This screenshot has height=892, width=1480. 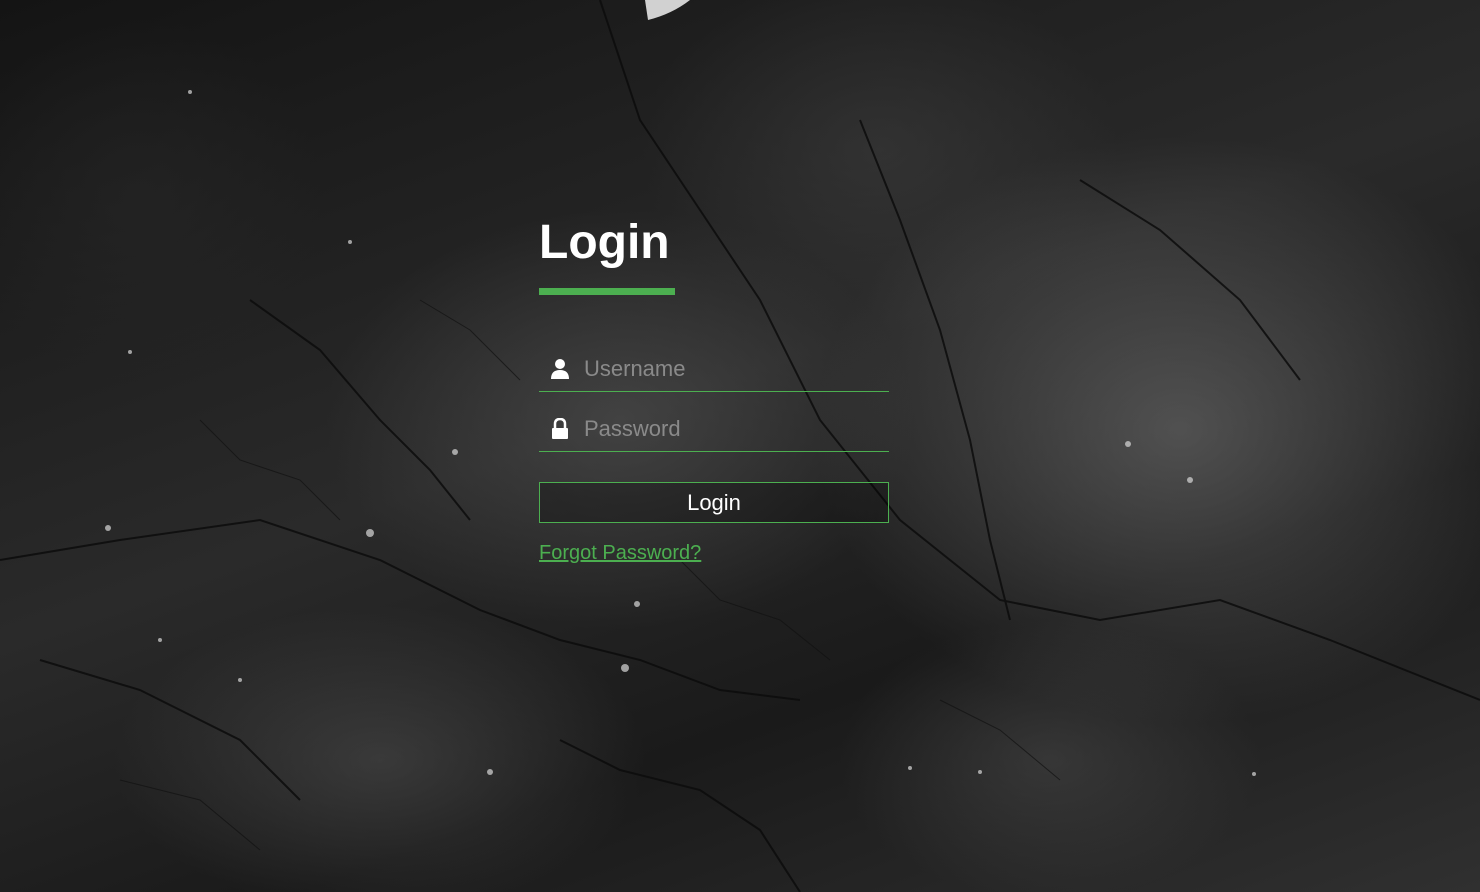 I want to click on password-field, so click(x=714, y=429).